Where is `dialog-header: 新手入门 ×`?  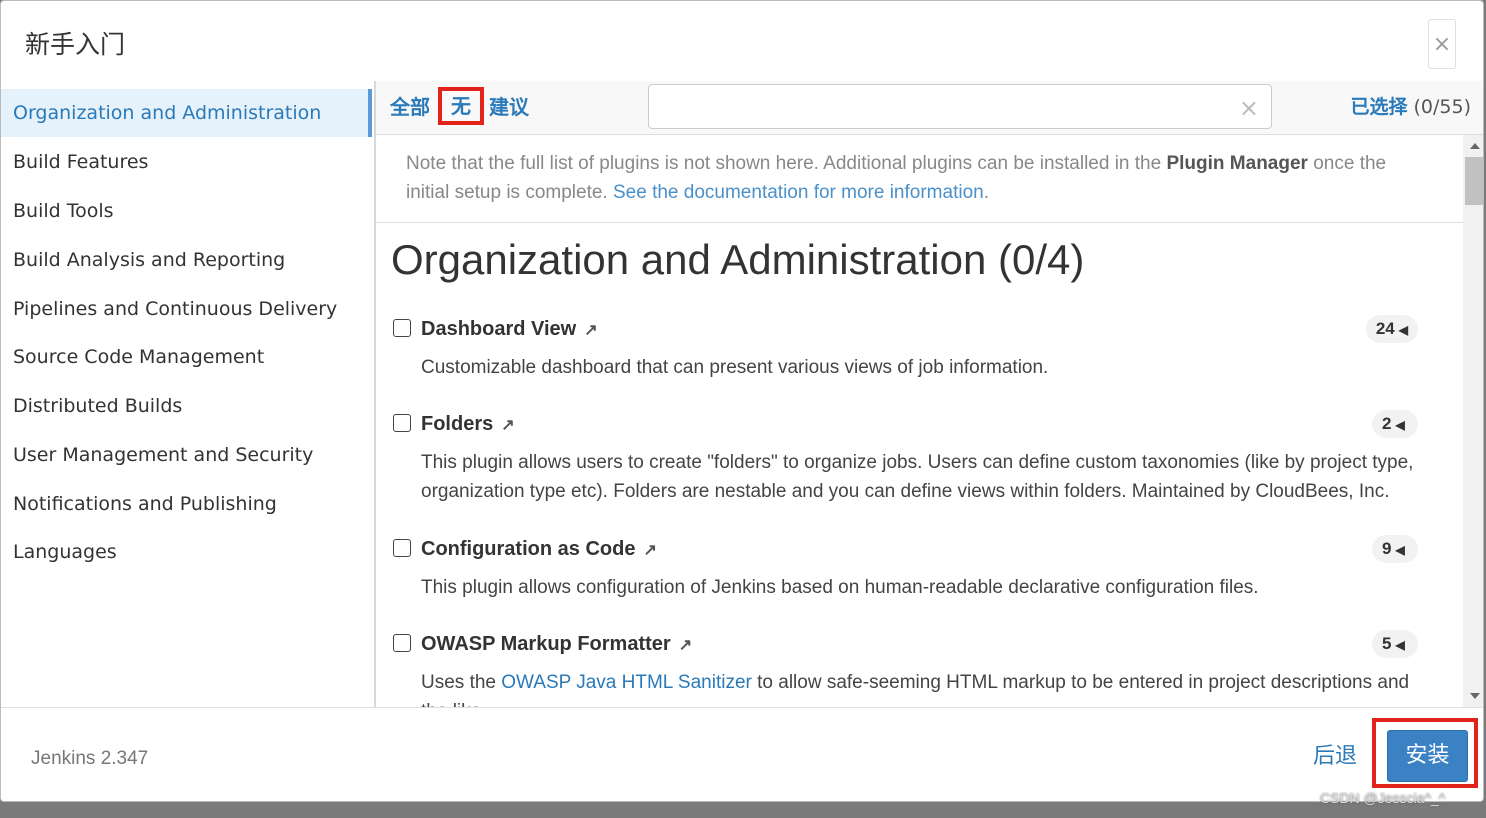
dialog-header: 新手入门 × is located at coordinates (742, 41).